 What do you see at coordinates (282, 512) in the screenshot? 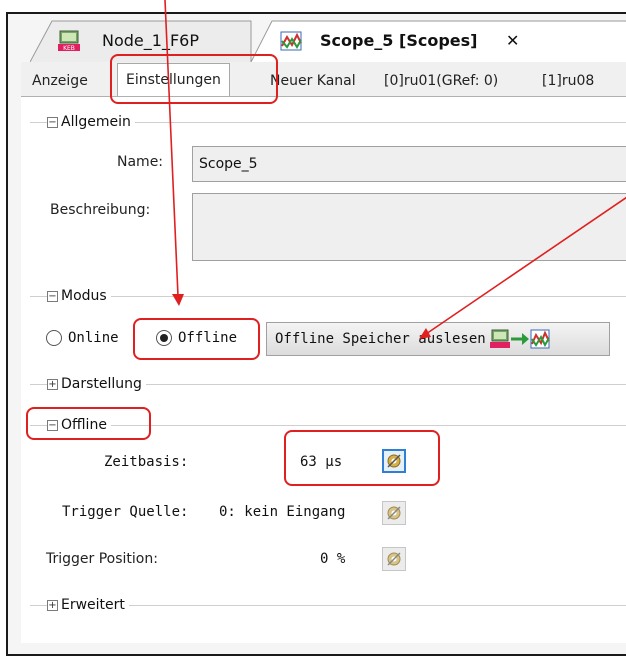
I see `trigger-quelle-value: 0: kein Eingang` at bounding box center [282, 512].